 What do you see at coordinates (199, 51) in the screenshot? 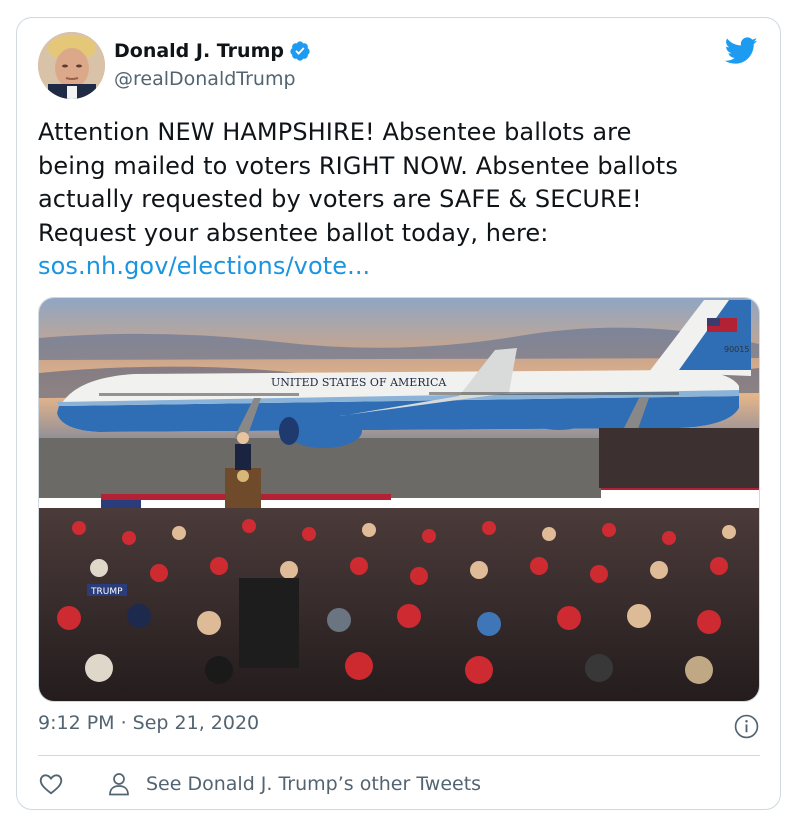
I see `display-name: Donald J. Trump` at bounding box center [199, 51].